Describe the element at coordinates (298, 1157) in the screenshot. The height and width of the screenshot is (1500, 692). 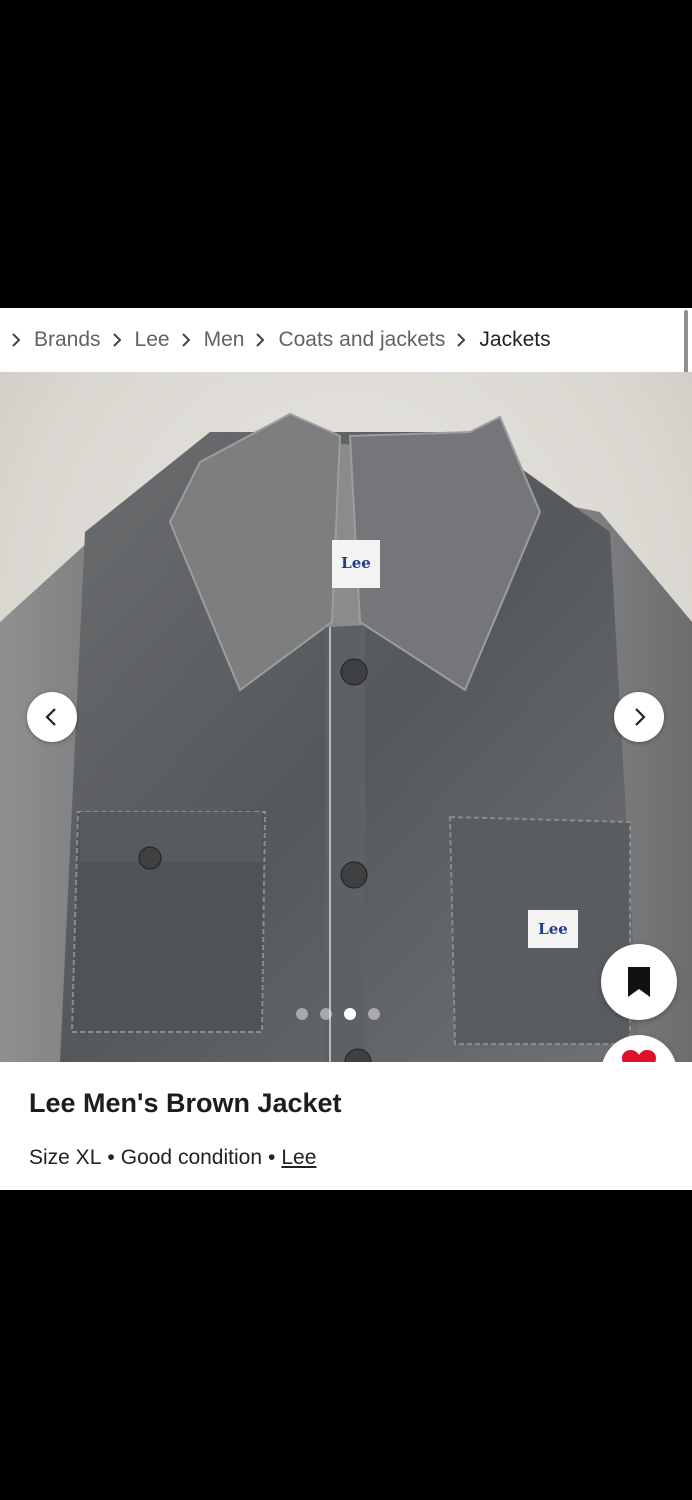
I see `product-brand-link: Lee` at that location.